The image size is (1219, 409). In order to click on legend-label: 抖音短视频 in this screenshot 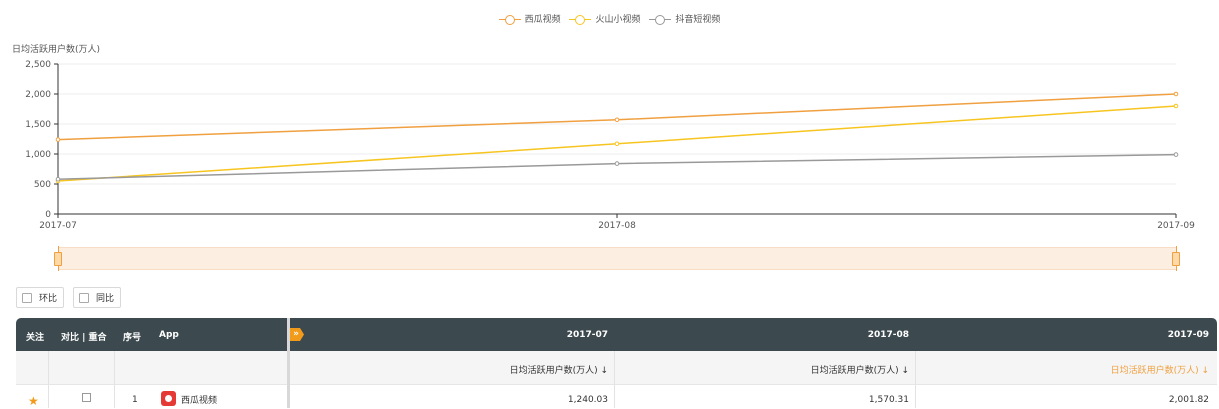, I will do `click(698, 20)`.